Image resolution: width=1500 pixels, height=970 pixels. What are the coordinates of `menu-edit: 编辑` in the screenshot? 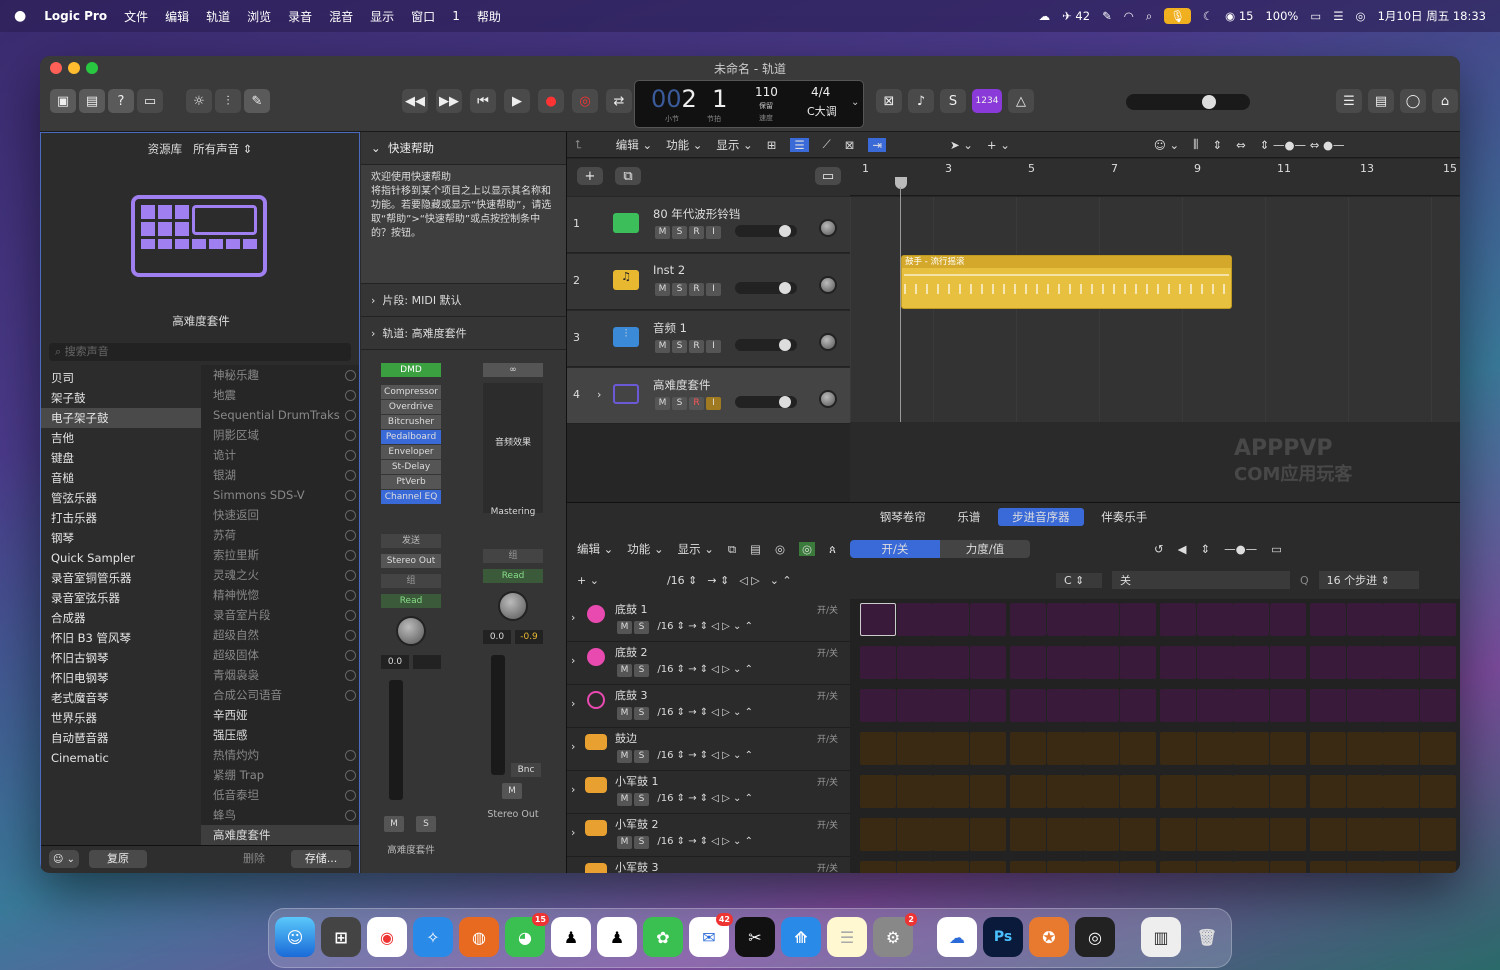 It's located at (177, 16).